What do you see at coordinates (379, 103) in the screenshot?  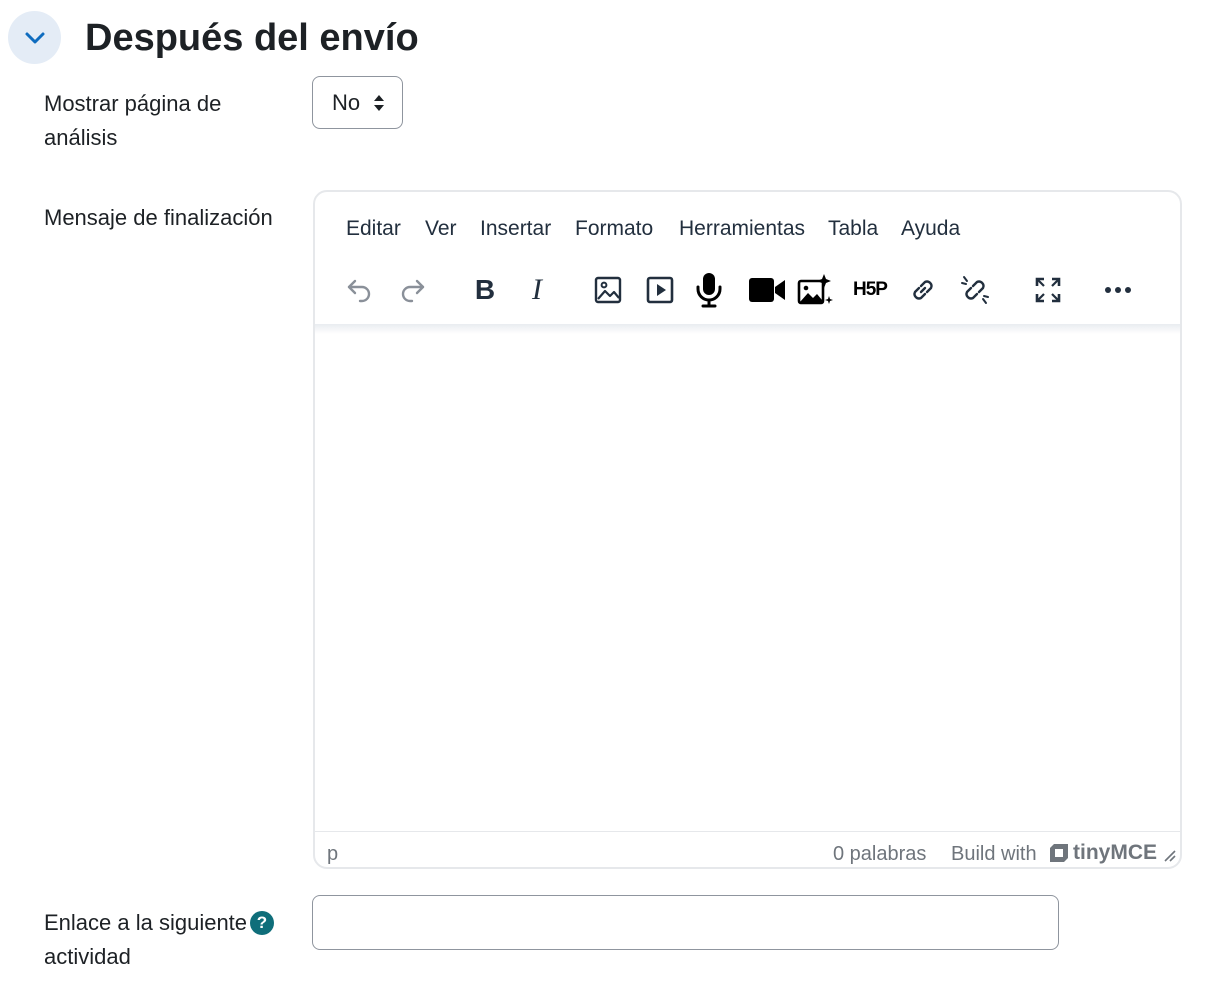 I see `select-arrows-icon` at bounding box center [379, 103].